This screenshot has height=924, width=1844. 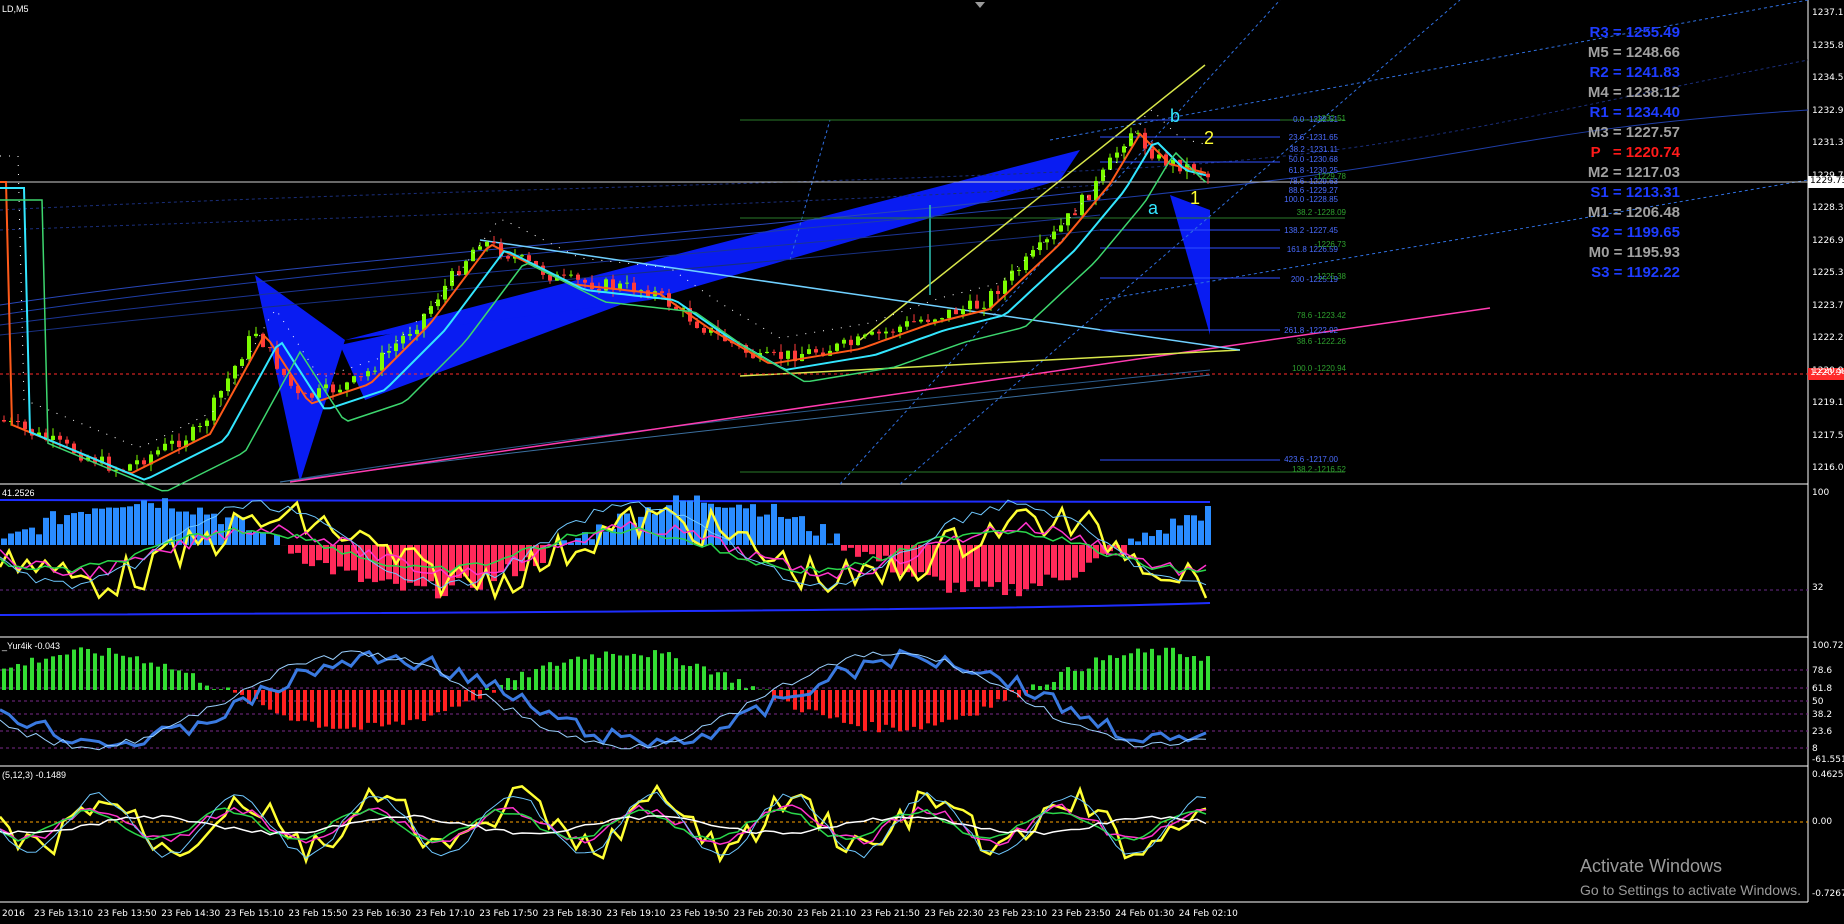 What do you see at coordinates (1651, 866) in the screenshot?
I see `watermark-title: Activate Windows` at bounding box center [1651, 866].